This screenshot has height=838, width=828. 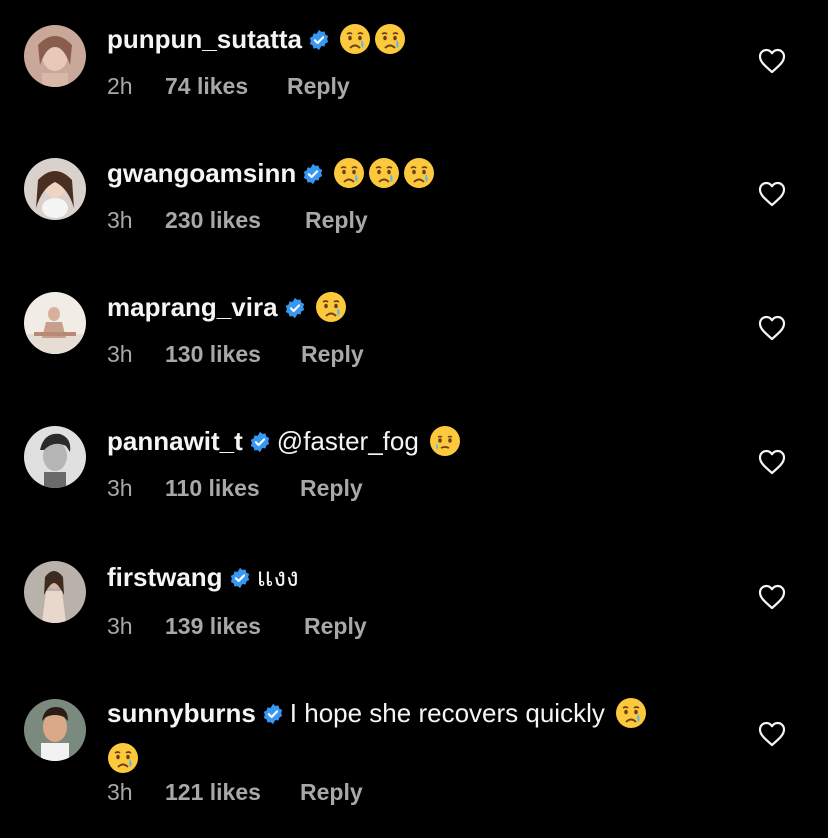 What do you see at coordinates (233, 354) in the screenshot?
I see `likes-count: 130 likes` at bounding box center [233, 354].